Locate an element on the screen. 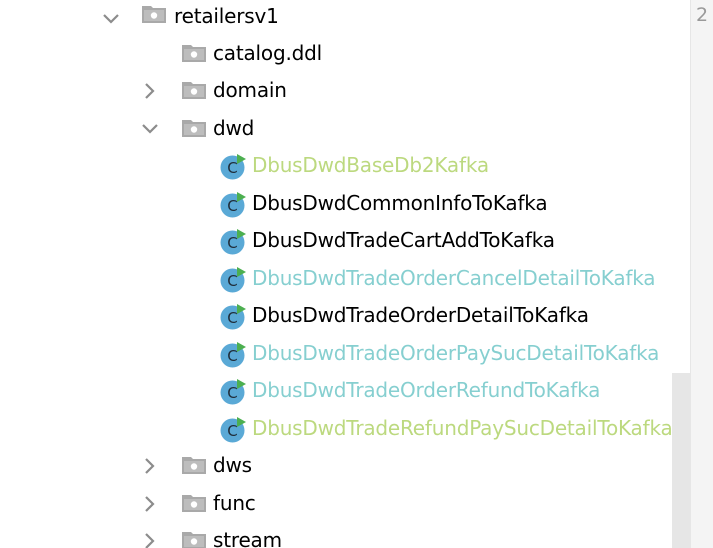 This screenshot has height=548, width=713. tree-label: DbusDwdTradeOrderRefundToKafka is located at coordinates (426, 390).